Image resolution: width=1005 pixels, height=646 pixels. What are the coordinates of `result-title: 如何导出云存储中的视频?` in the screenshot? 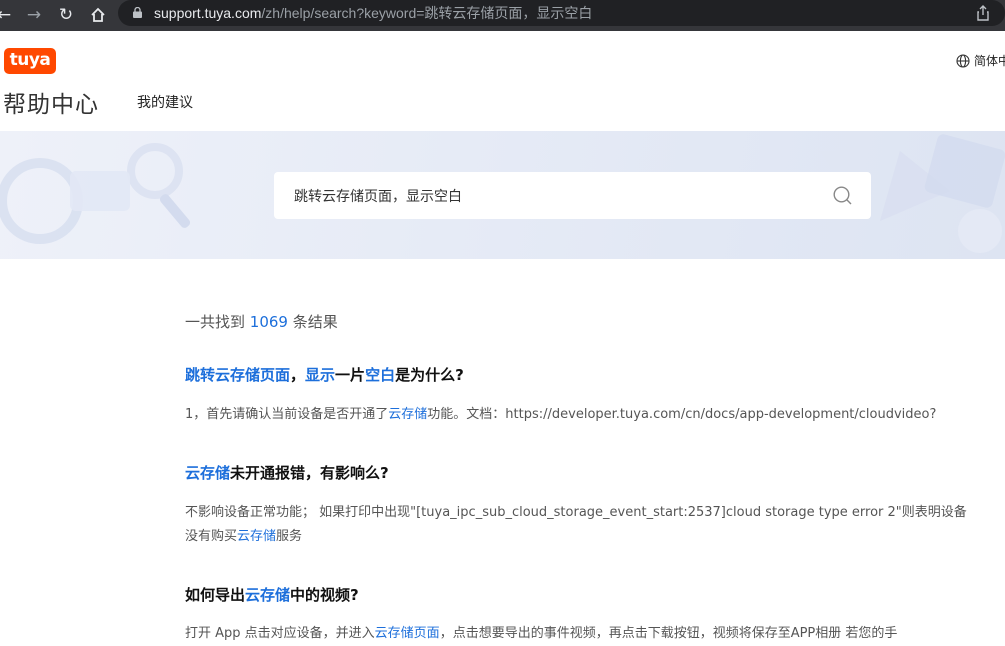 It's located at (272, 594).